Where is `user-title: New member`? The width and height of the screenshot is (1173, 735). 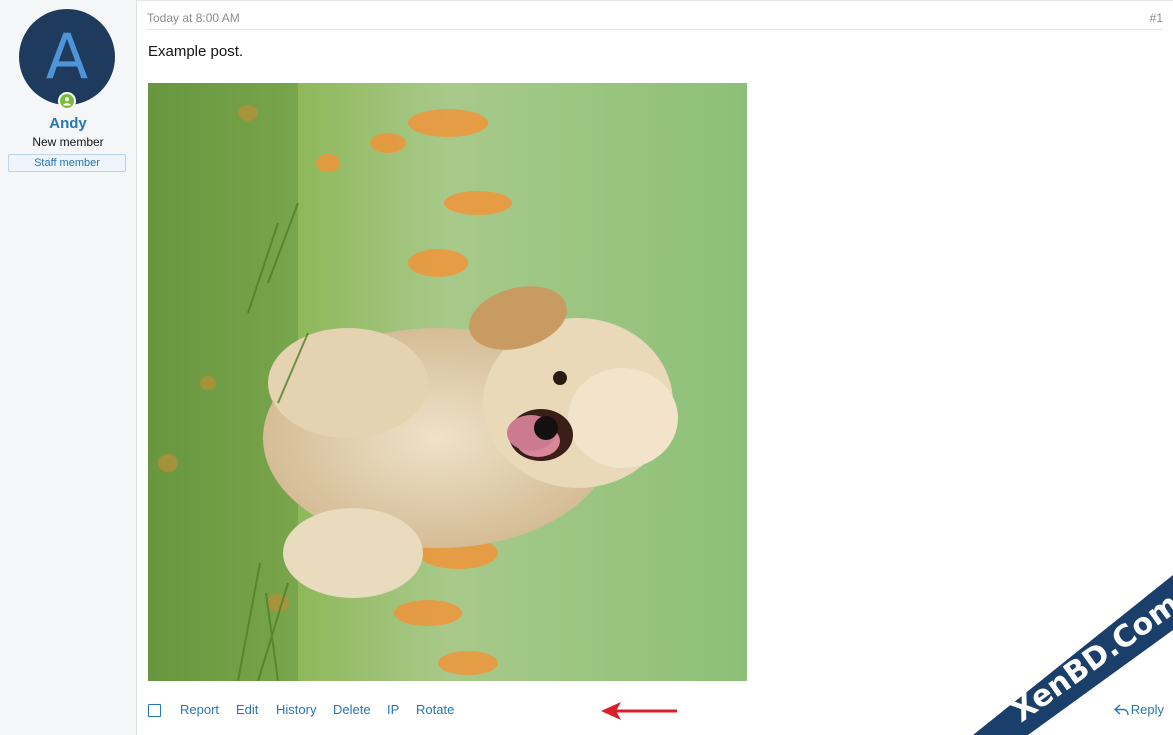
user-title: New member is located at coordinates (68, 142).